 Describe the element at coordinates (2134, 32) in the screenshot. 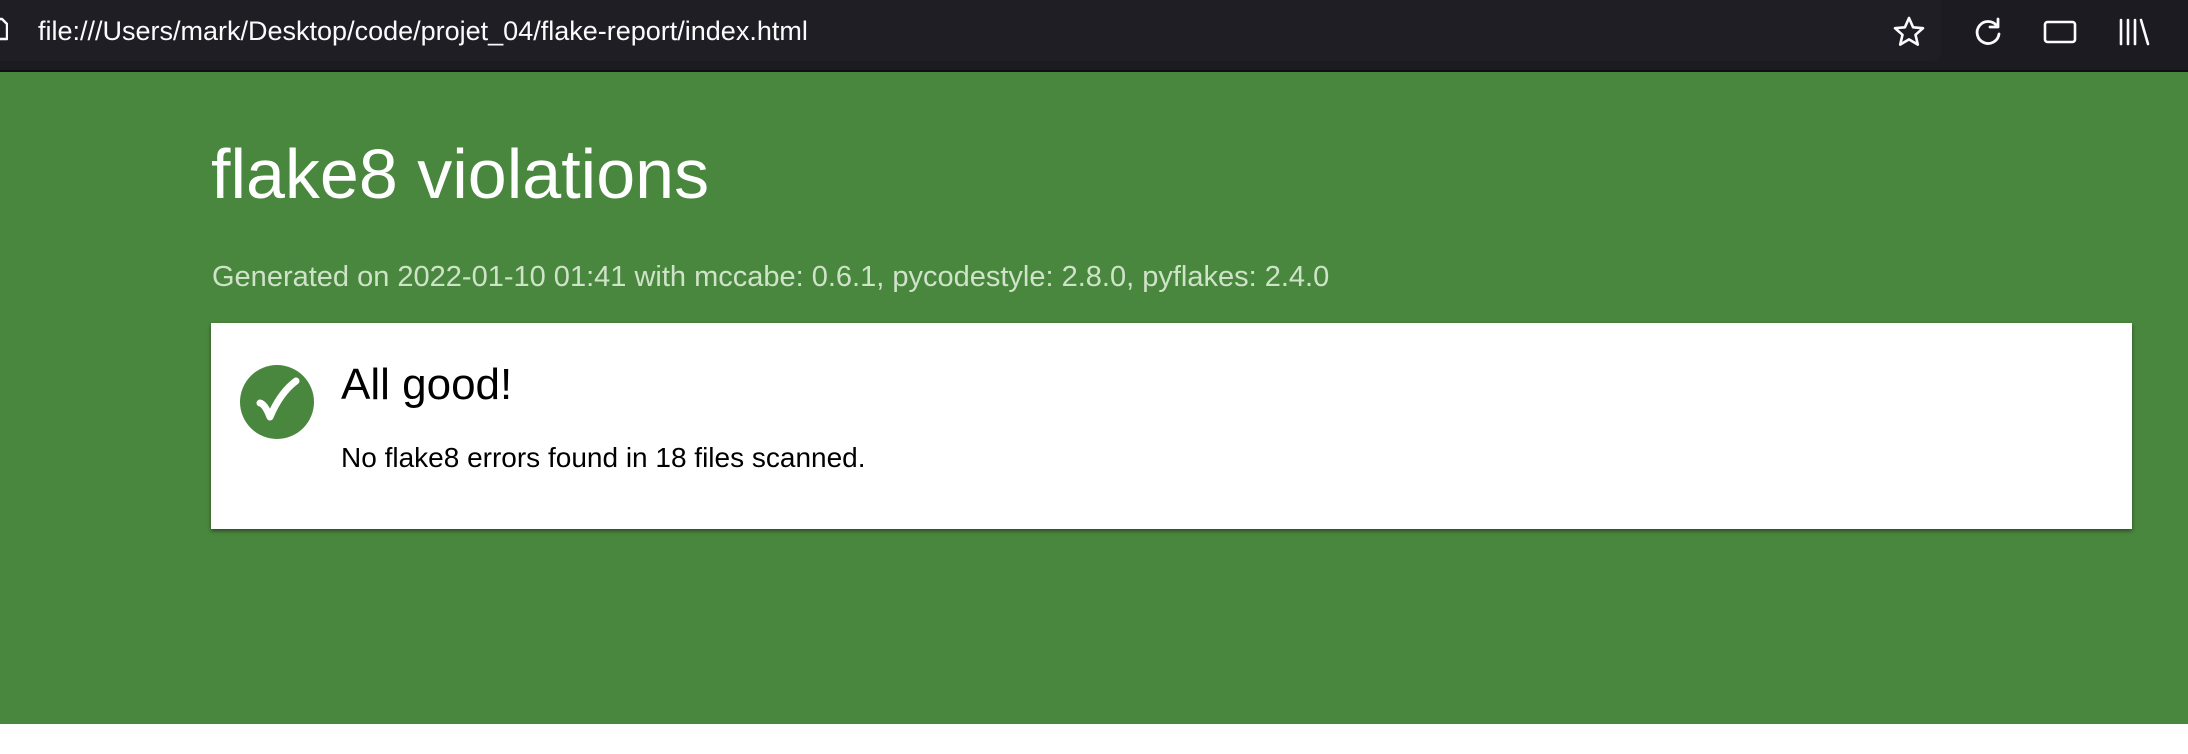

I see `library-icon` at that location.